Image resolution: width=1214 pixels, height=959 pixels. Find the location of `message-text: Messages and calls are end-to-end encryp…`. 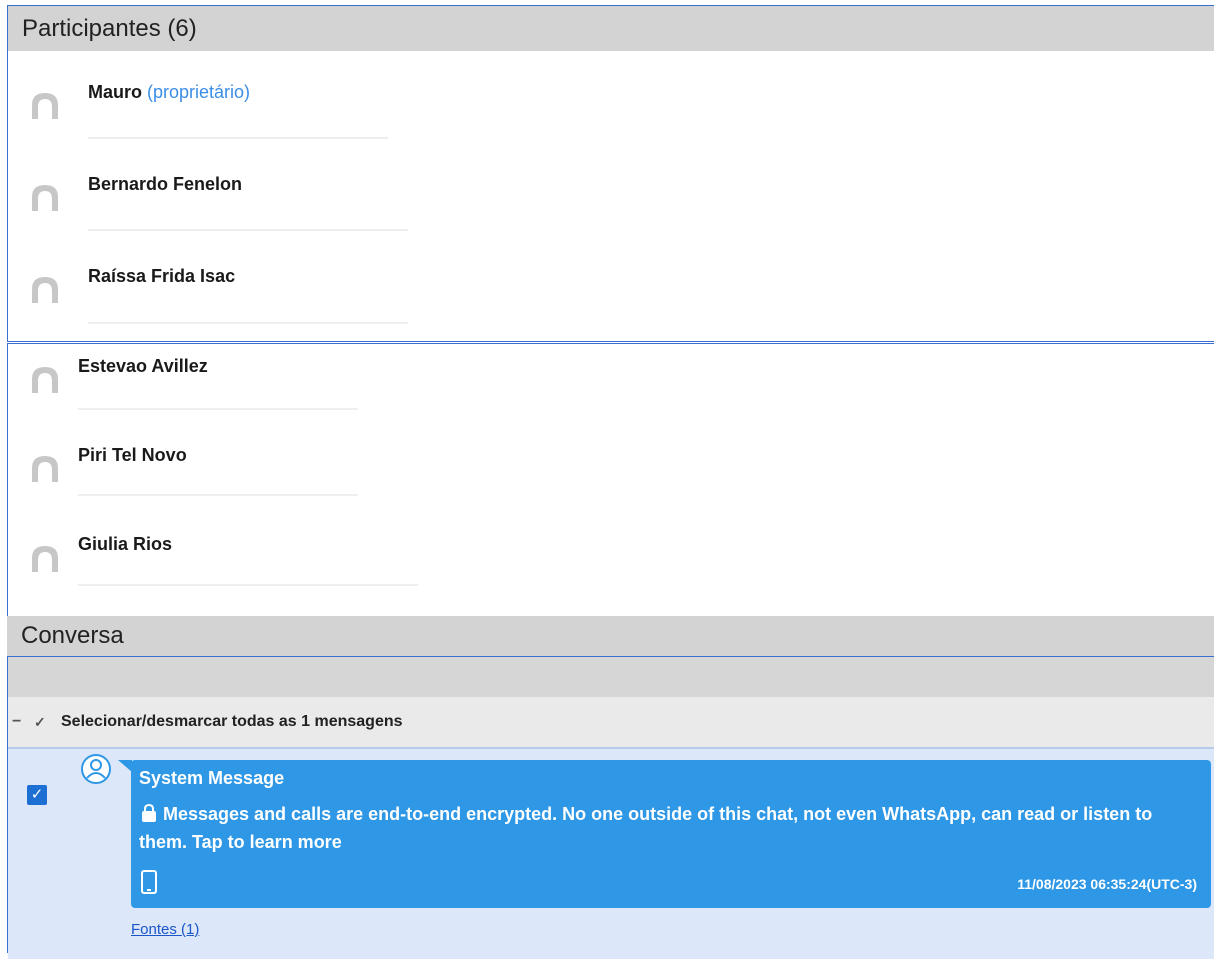

message-text: Messages and calls are end-to-end encryp… is located at coordinates (646, 828).